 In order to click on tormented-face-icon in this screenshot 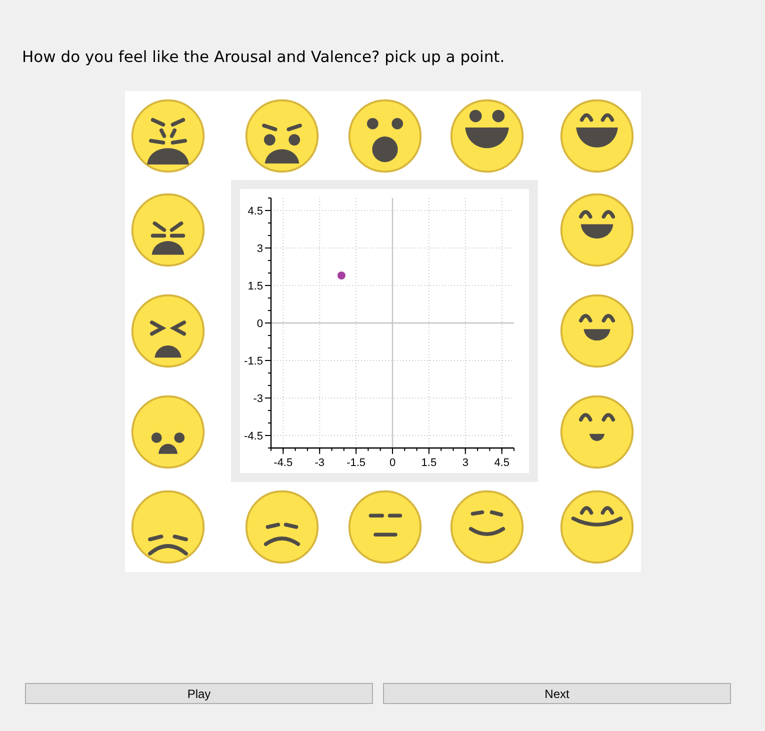, I will do `click(168, 330)`.